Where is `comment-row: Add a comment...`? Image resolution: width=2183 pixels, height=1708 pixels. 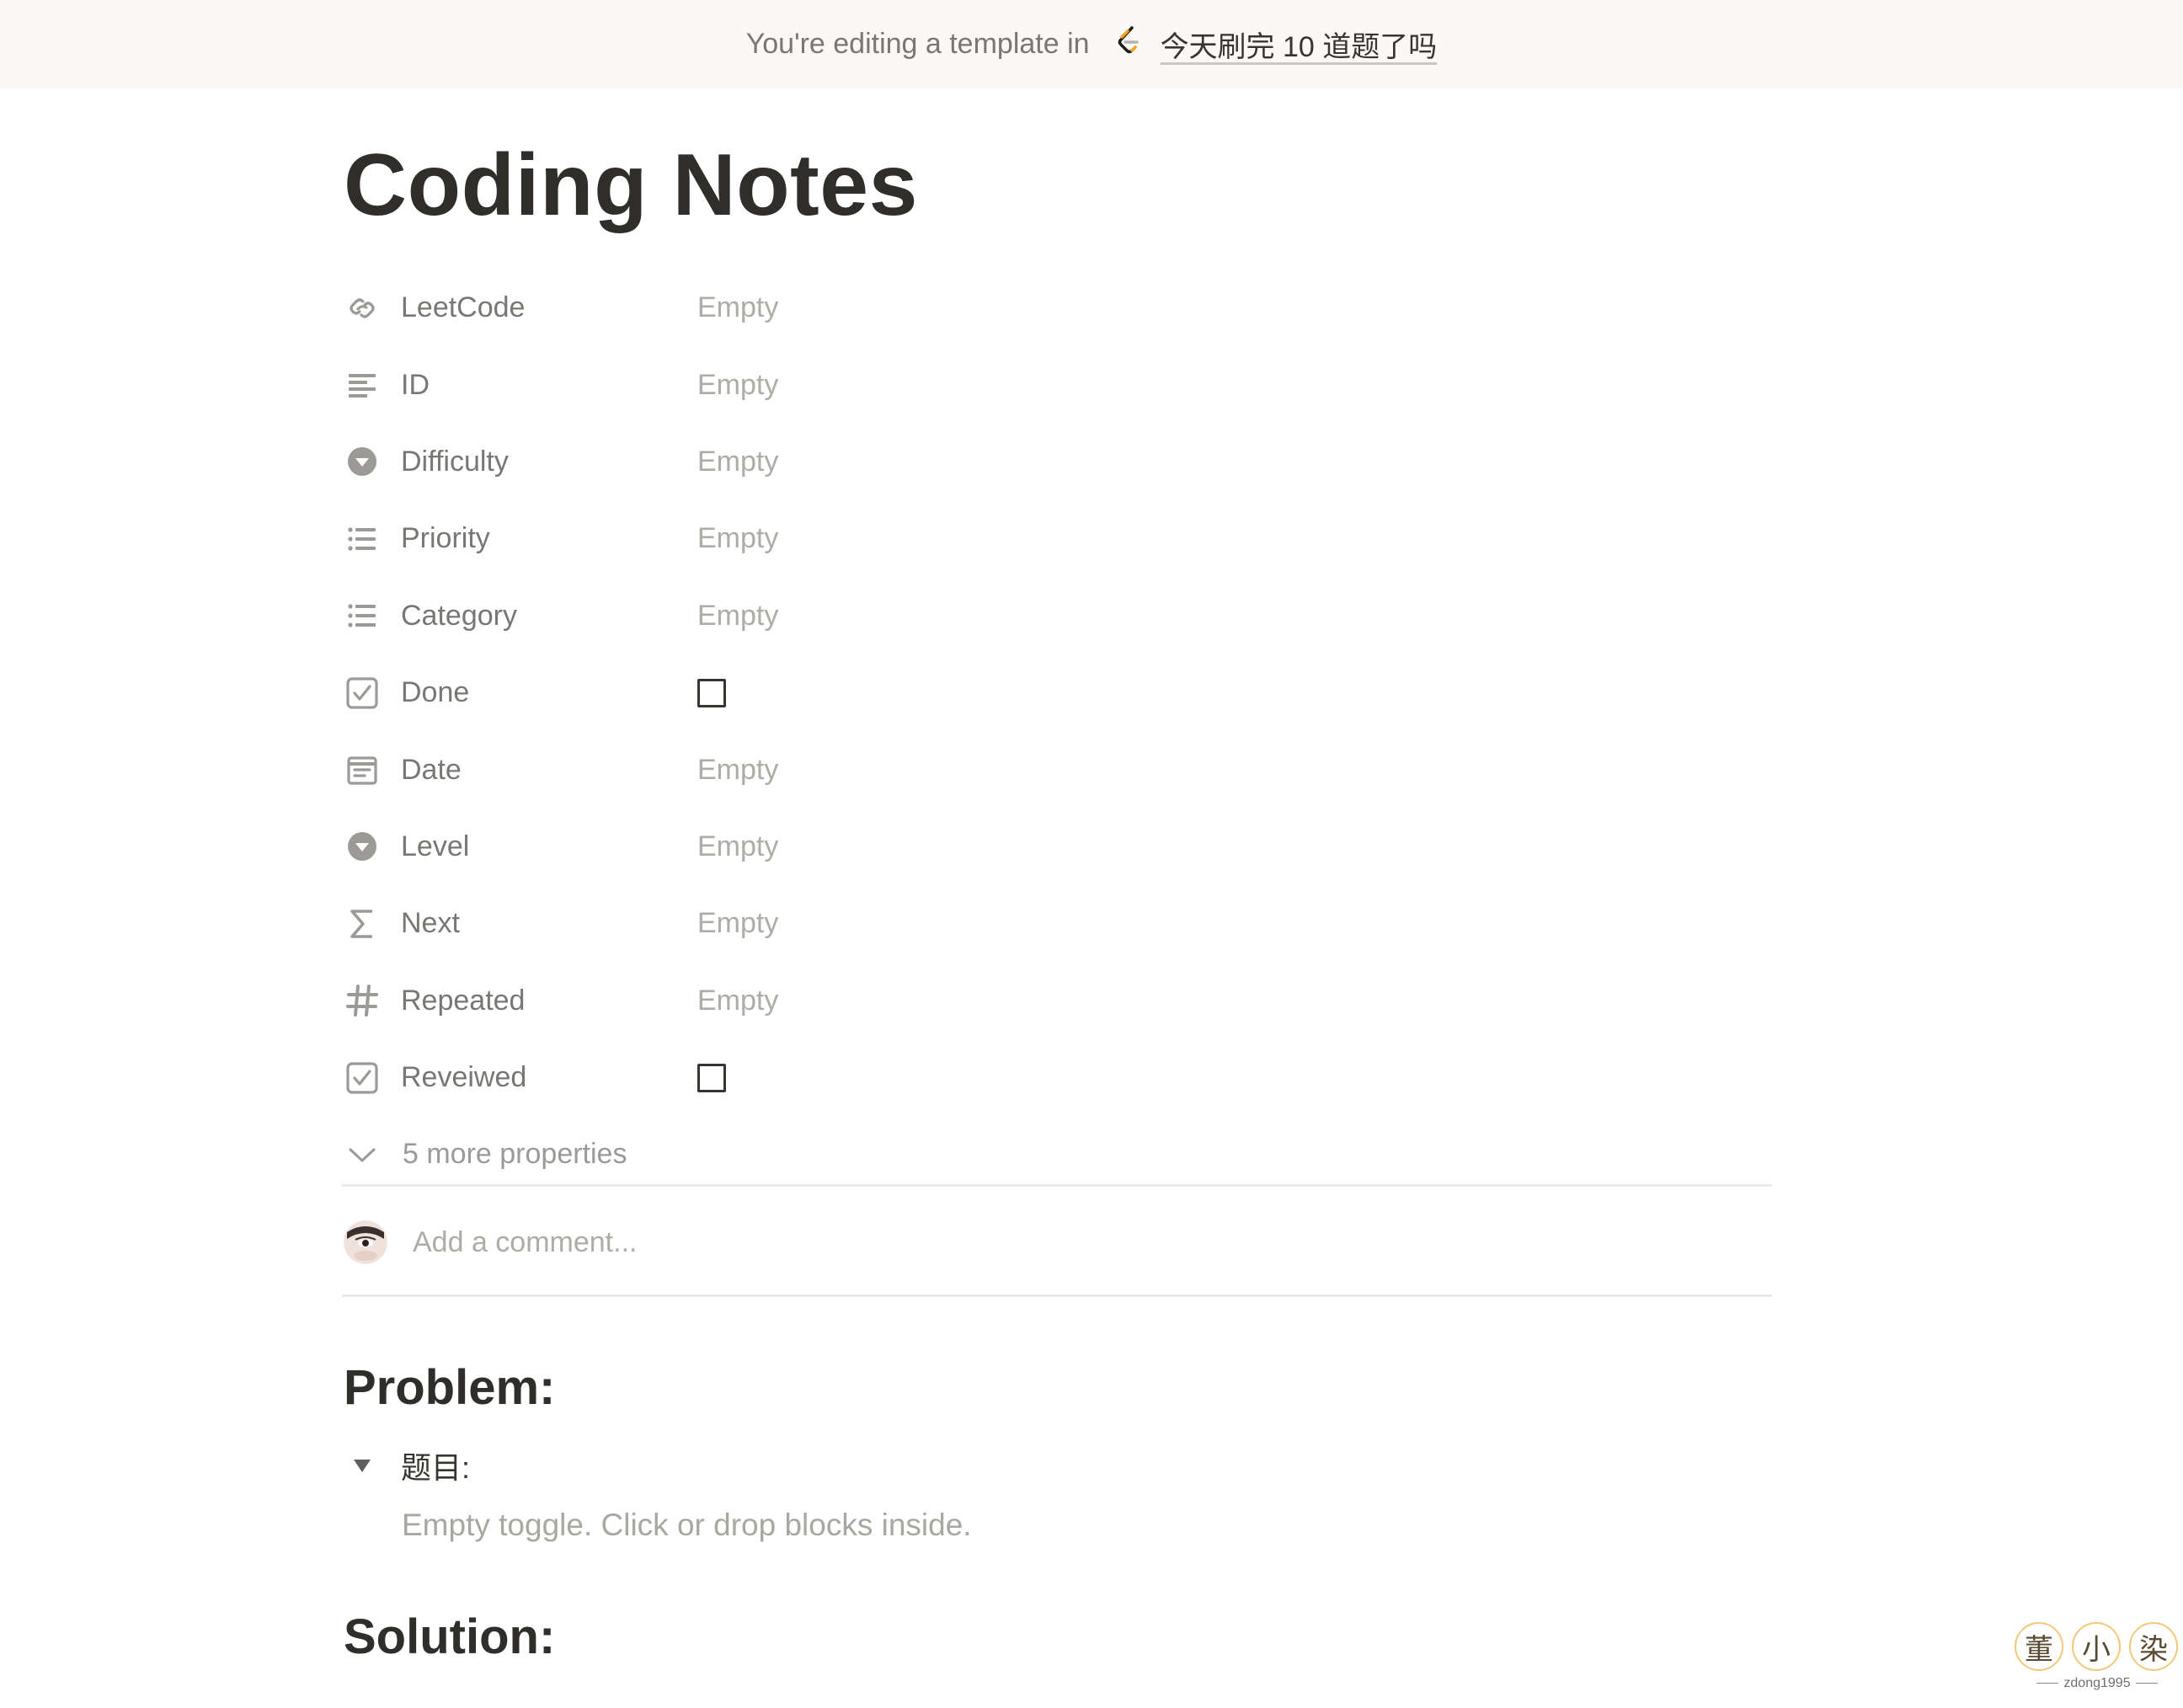
comment-row: Add a comment... is located at coordinates (1010, 1242).